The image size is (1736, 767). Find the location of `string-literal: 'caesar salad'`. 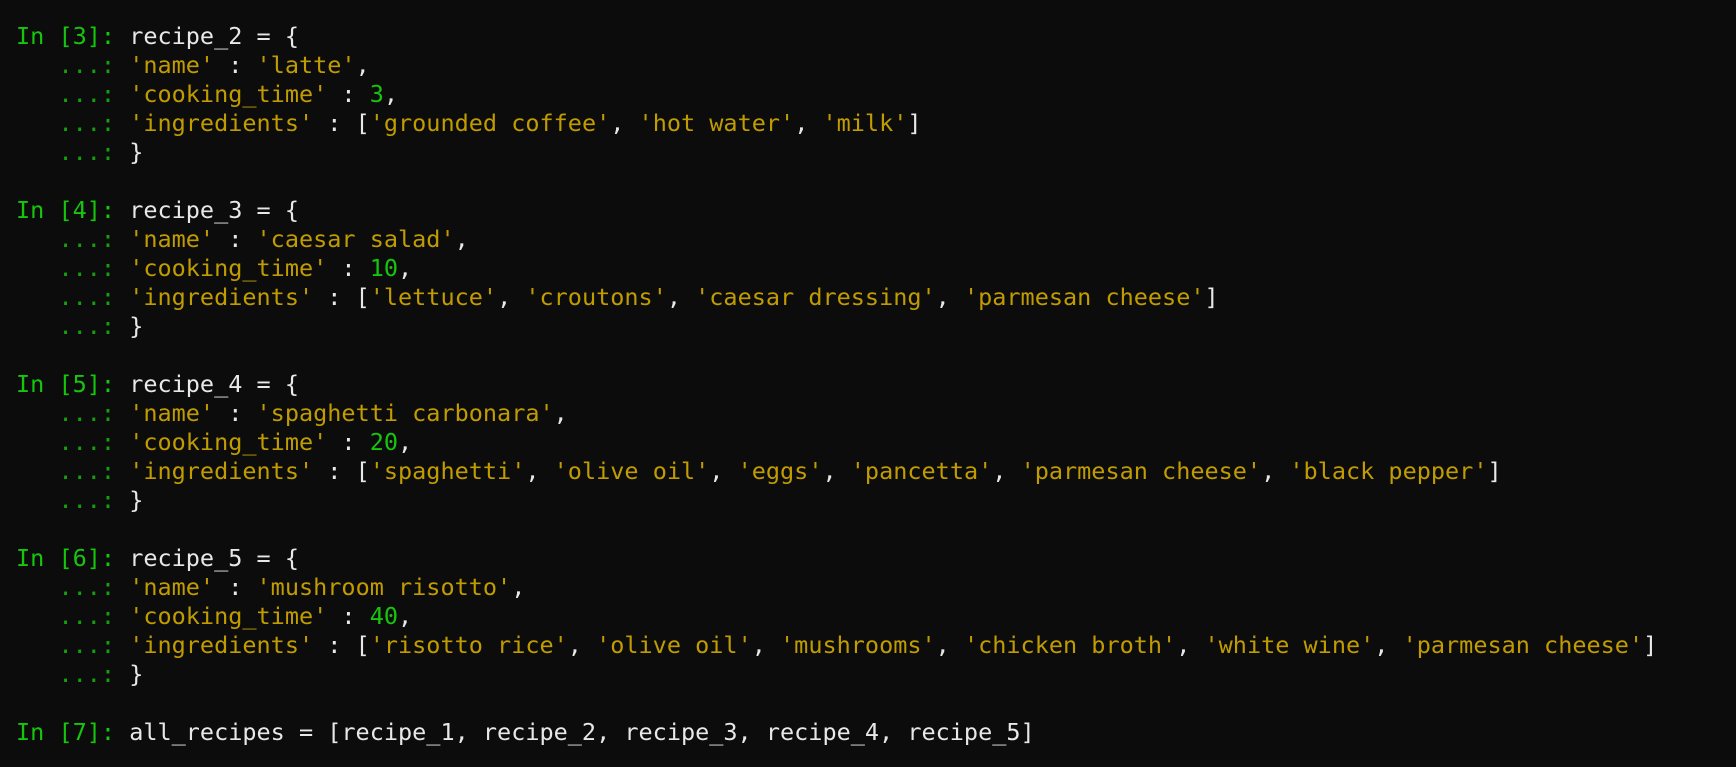

string-literal: 'caesar salad' is located at coordinates (355, 239).